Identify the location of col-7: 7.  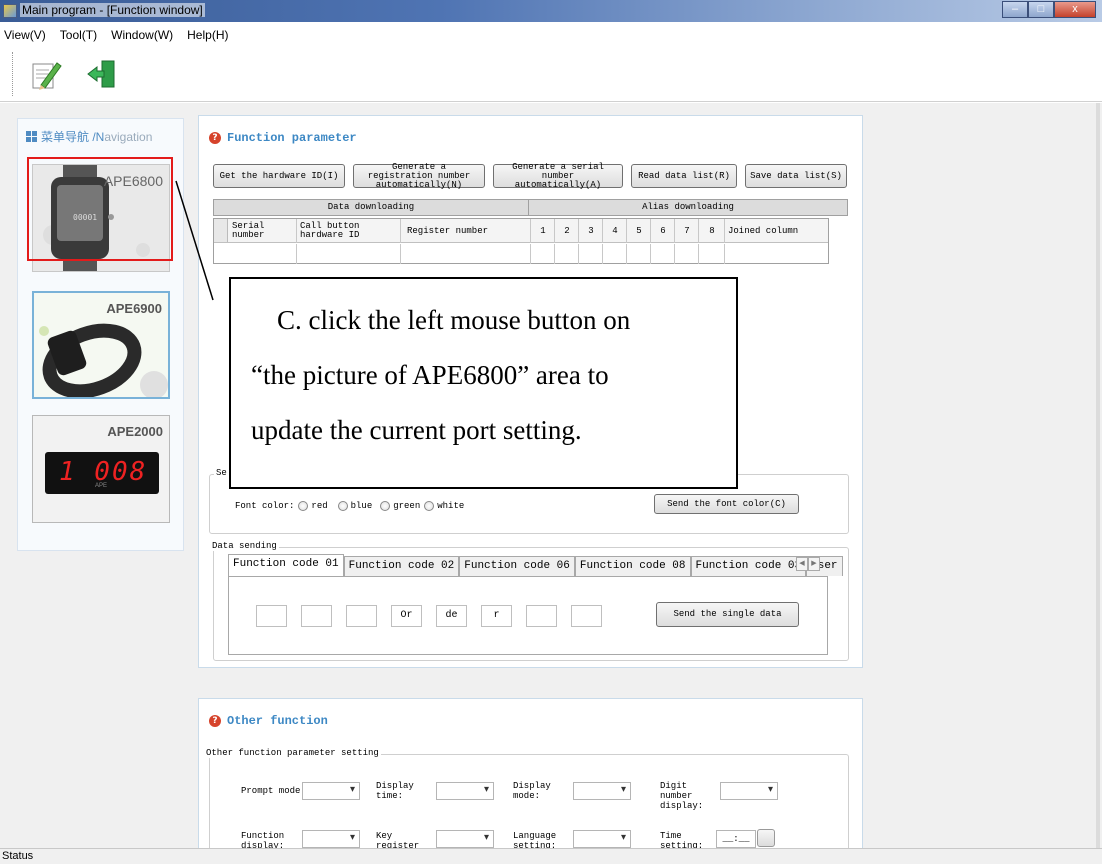
(687, 231).